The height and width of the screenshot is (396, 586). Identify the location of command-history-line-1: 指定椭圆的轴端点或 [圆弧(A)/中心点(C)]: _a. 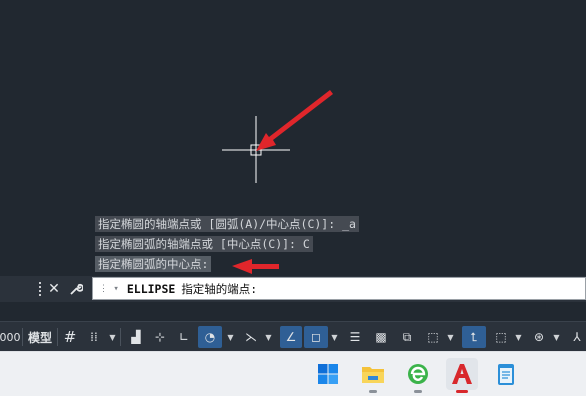
(227, 224).